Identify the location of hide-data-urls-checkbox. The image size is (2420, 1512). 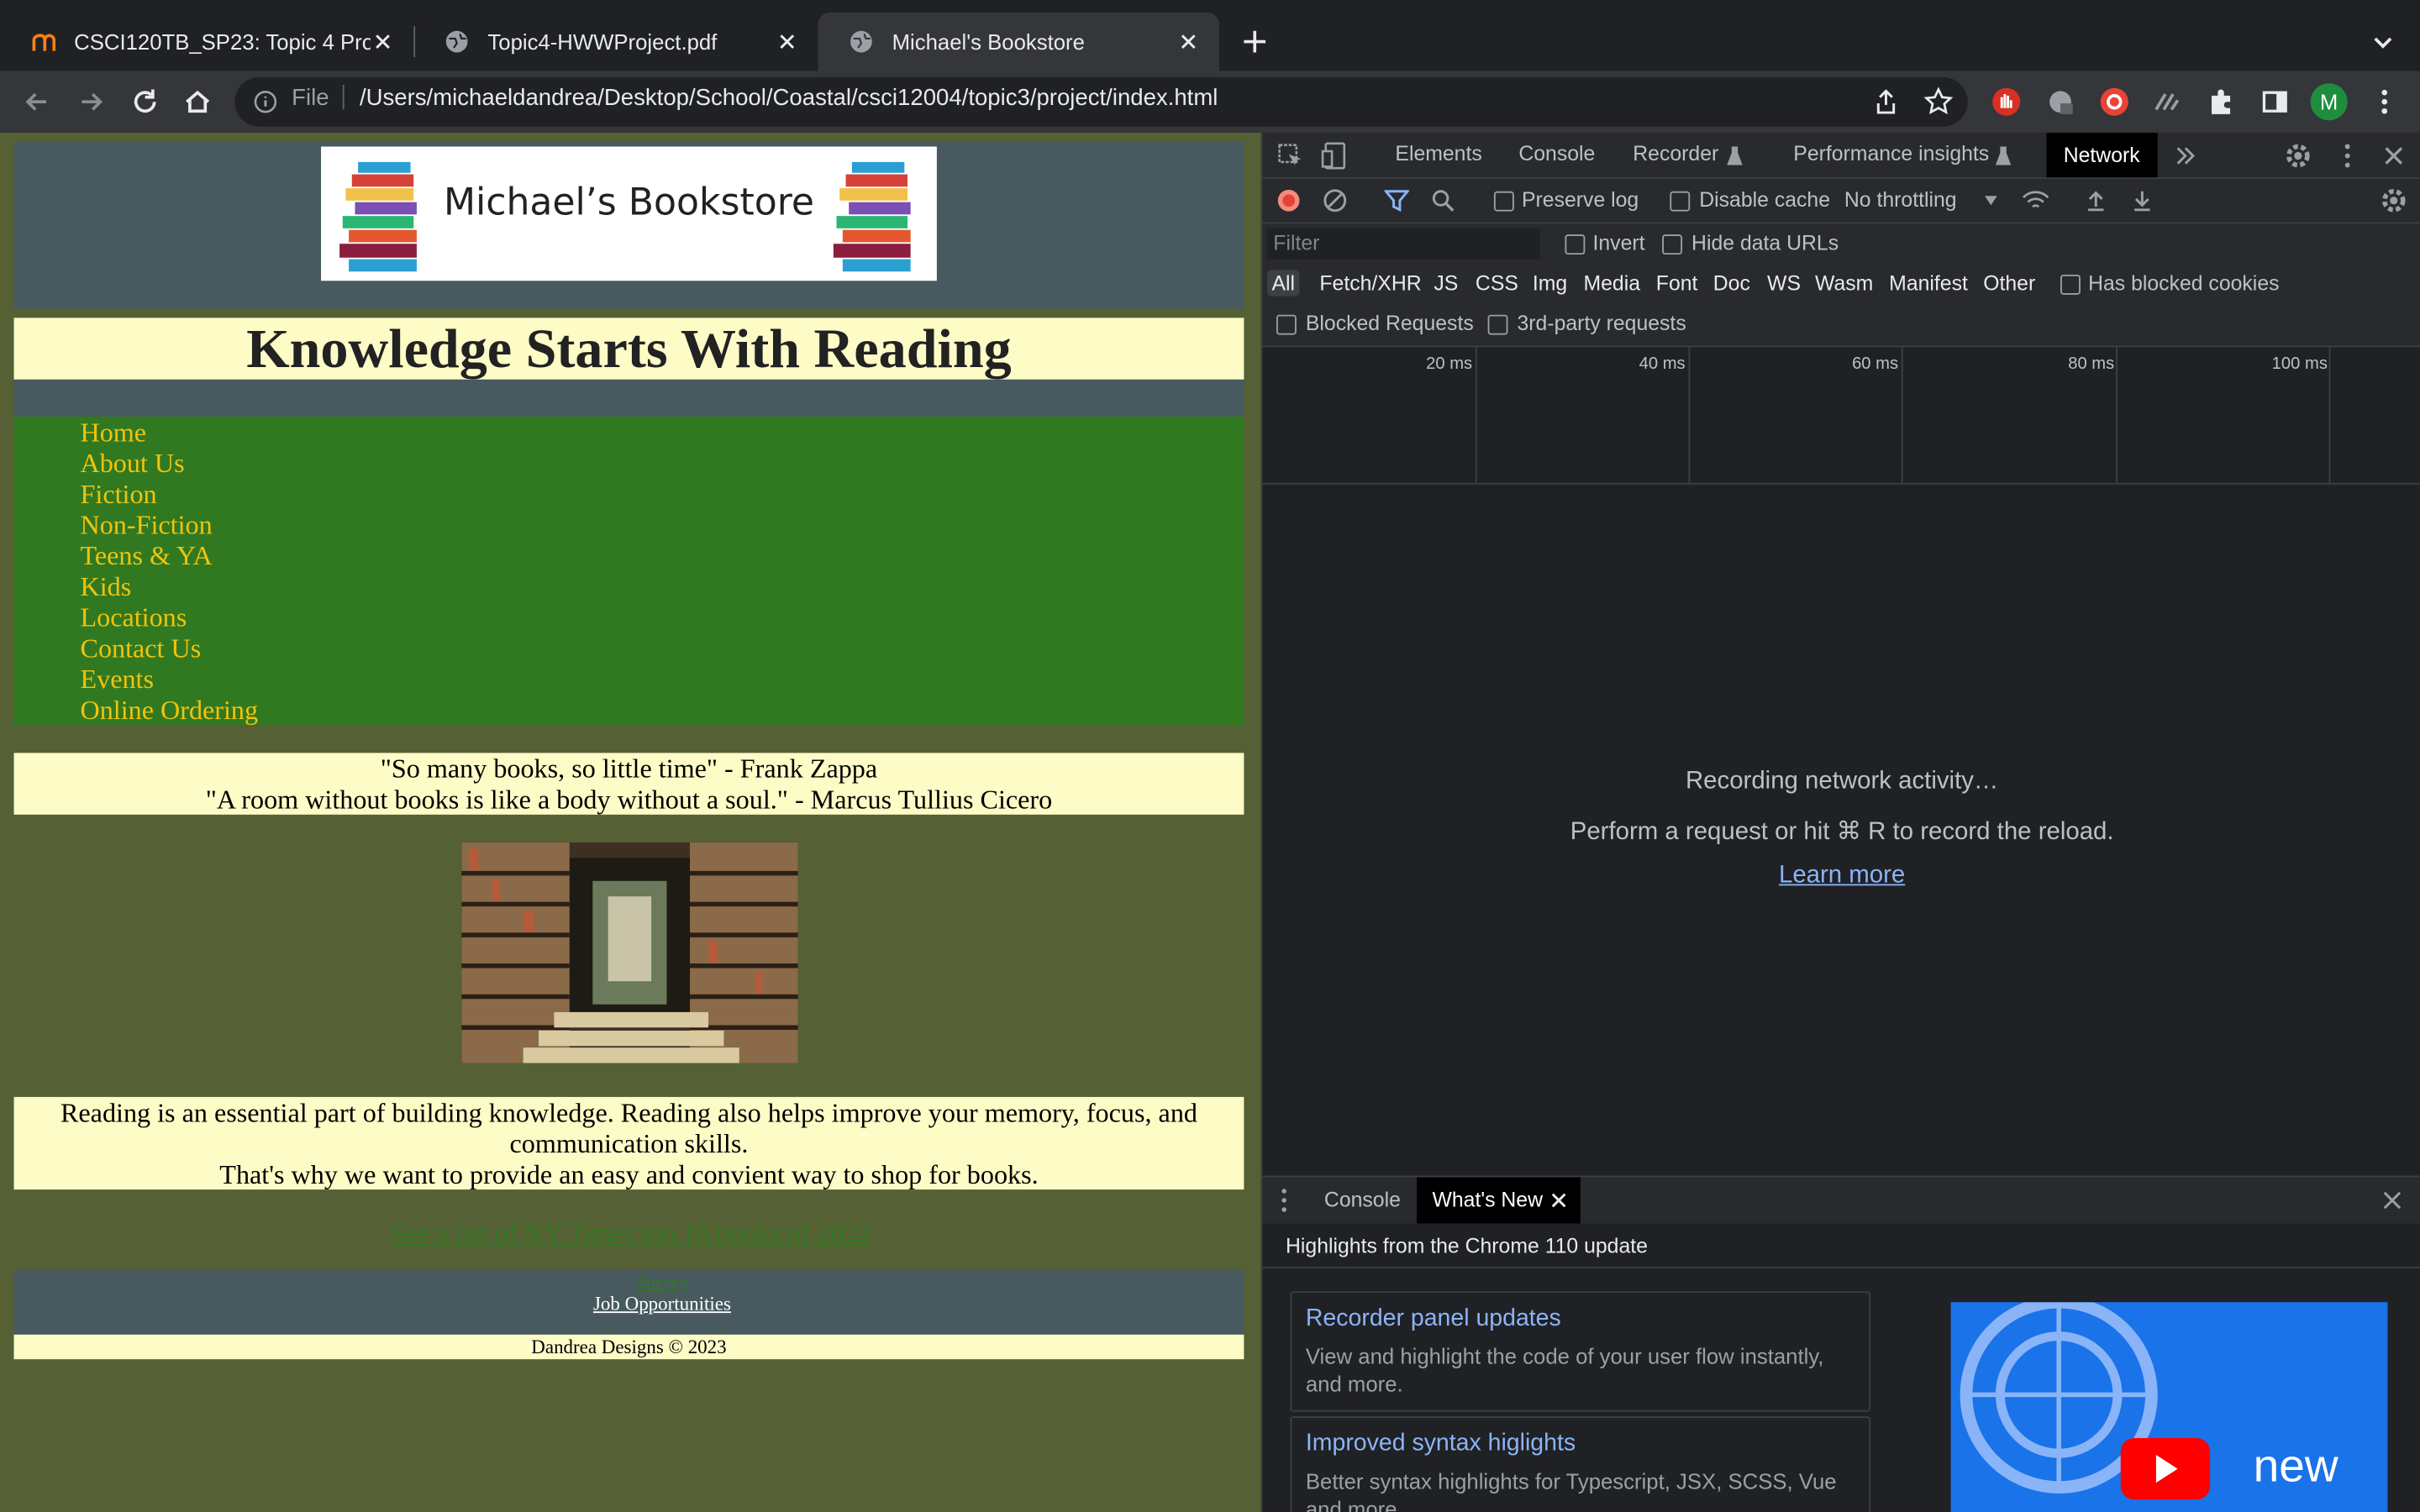
(1673, 244).